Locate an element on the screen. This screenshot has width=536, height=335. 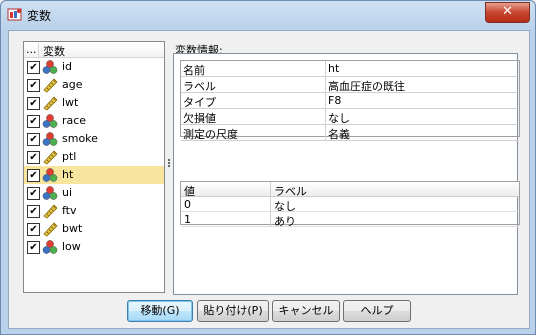
property-key: ラベル is located at coordinates (199, 86).